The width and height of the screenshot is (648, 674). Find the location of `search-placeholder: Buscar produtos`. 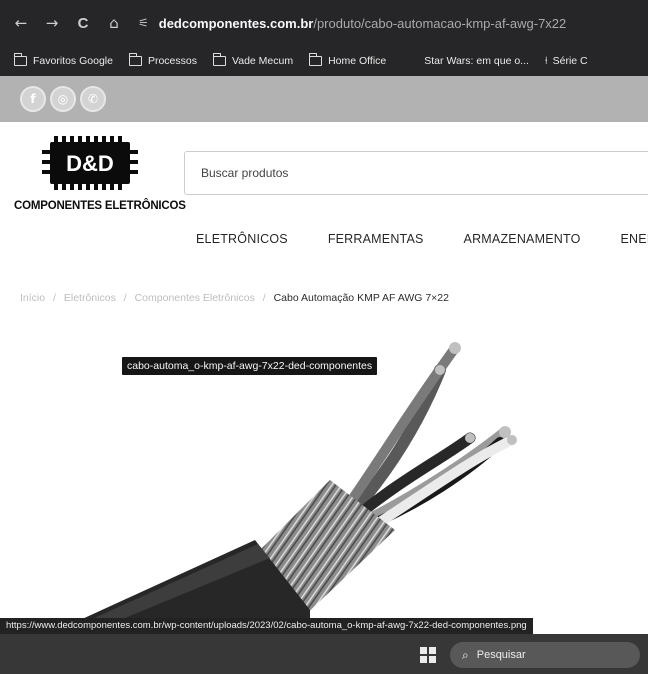

search-placeholder: Buscar produtos is located at coordinates (245, 173).